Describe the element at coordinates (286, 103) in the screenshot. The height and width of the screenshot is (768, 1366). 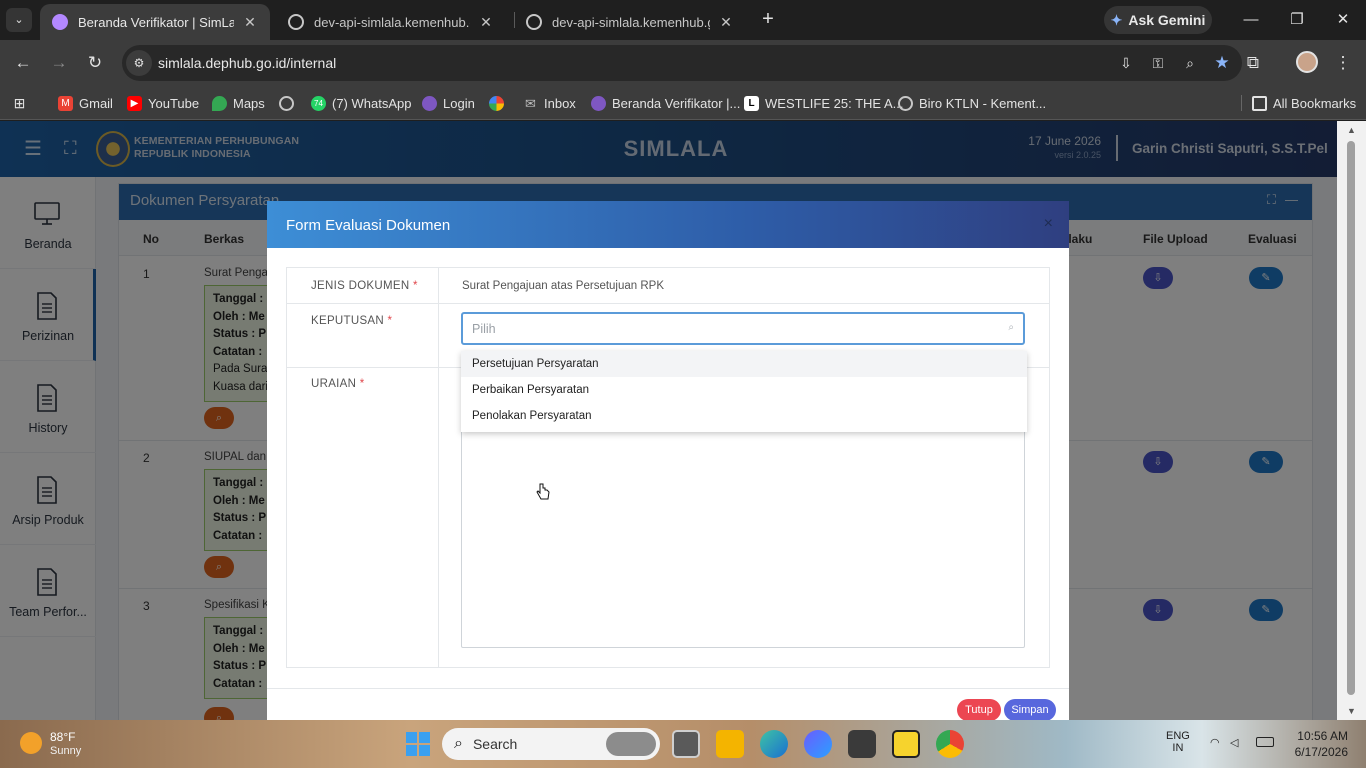
I see `bookmark-globe` at that location.